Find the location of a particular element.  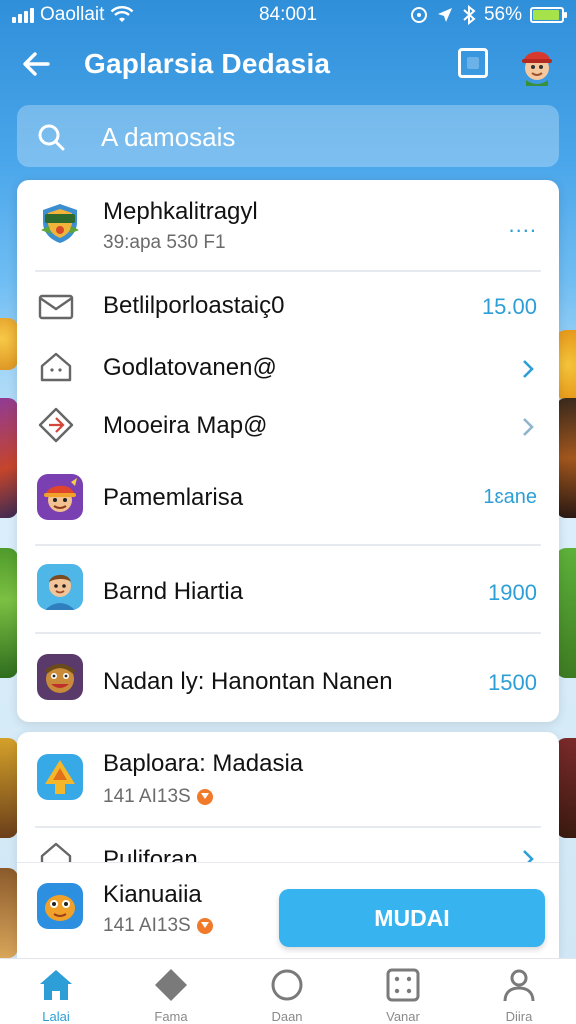

search-bar: A damosais is located at coordinates (288, 136).